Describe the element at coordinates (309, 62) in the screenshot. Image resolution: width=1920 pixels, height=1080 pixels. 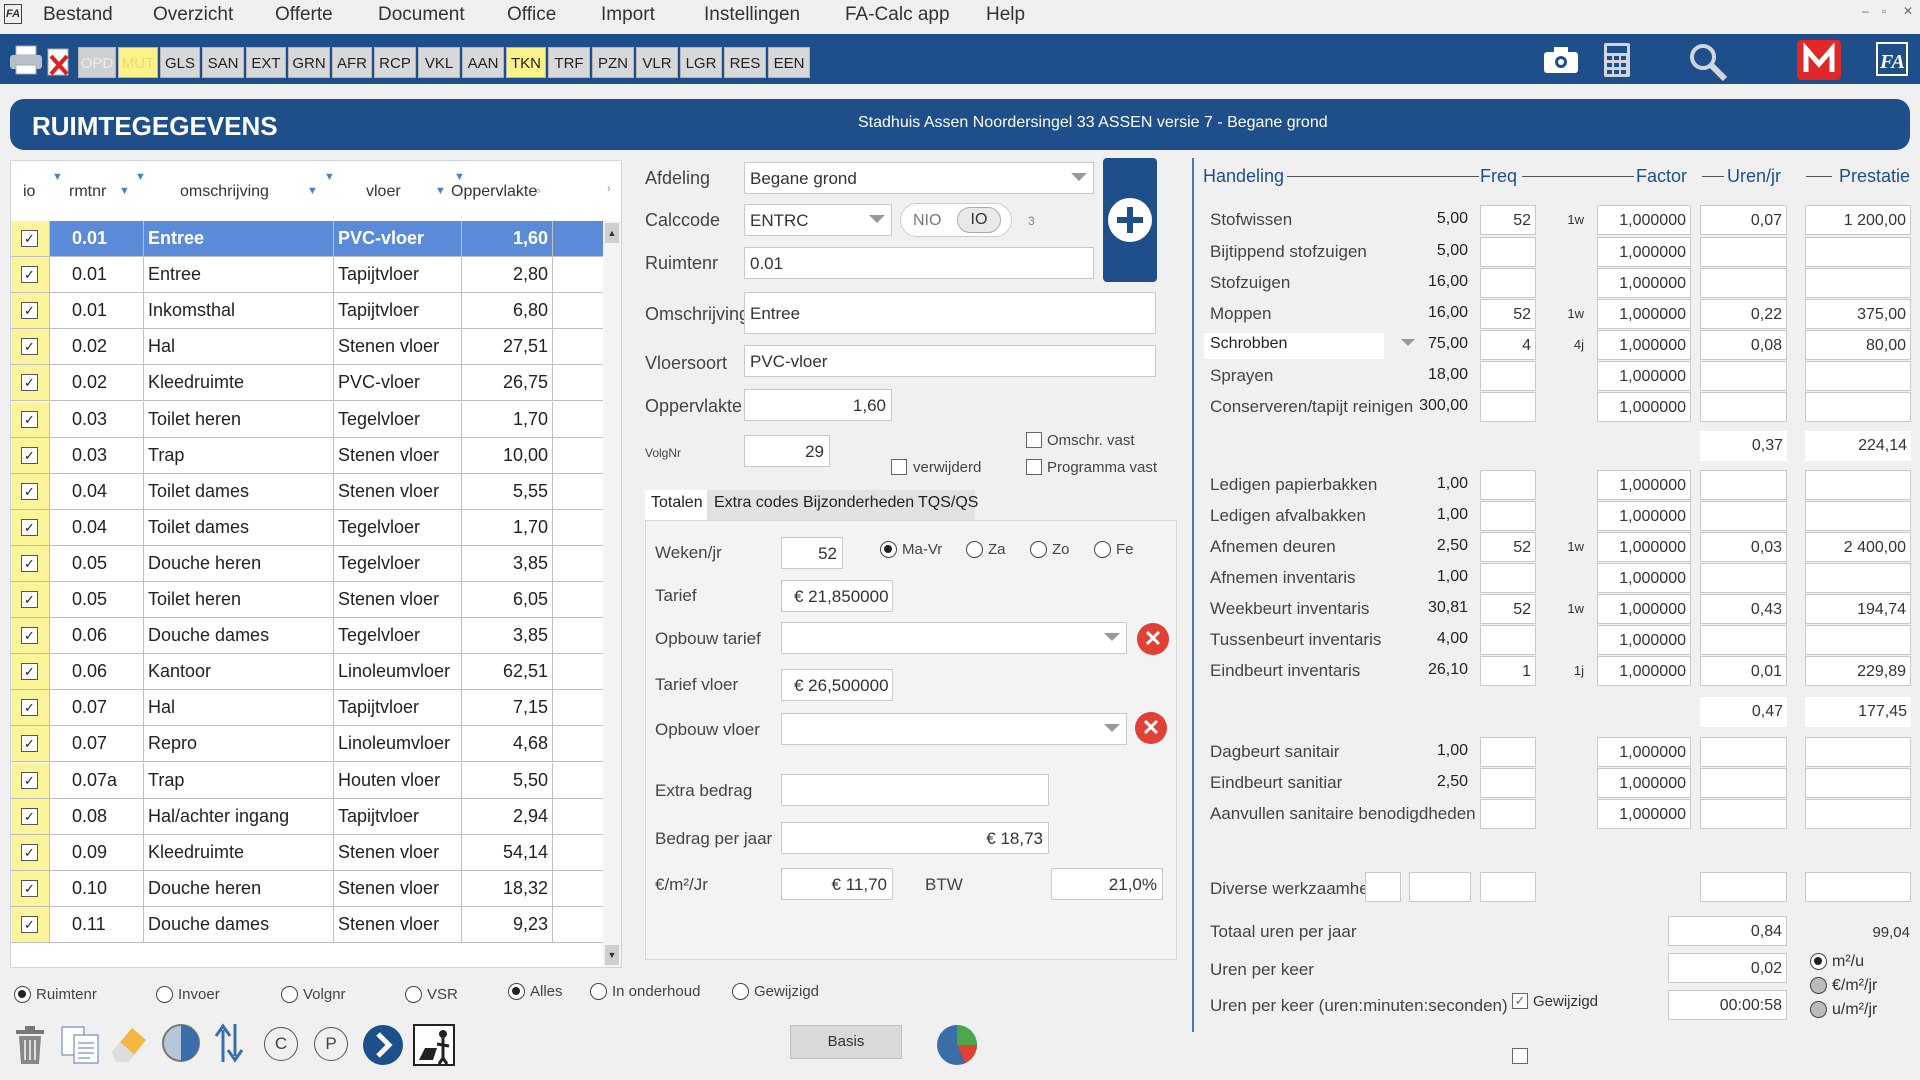
I see `module-grn: GRN` at that location.